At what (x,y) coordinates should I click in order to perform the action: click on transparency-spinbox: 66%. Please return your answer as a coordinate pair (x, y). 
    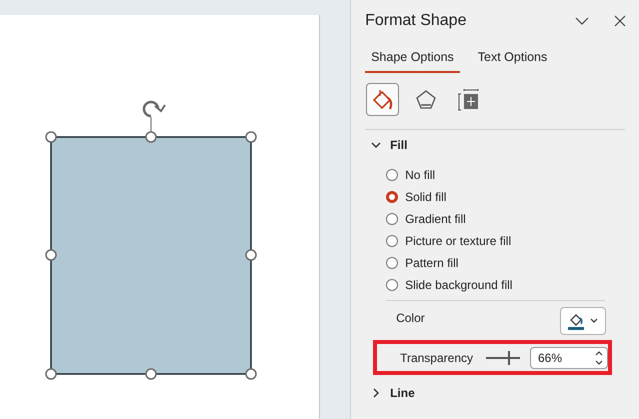
    Looking at the image, I should click on (569, 357).